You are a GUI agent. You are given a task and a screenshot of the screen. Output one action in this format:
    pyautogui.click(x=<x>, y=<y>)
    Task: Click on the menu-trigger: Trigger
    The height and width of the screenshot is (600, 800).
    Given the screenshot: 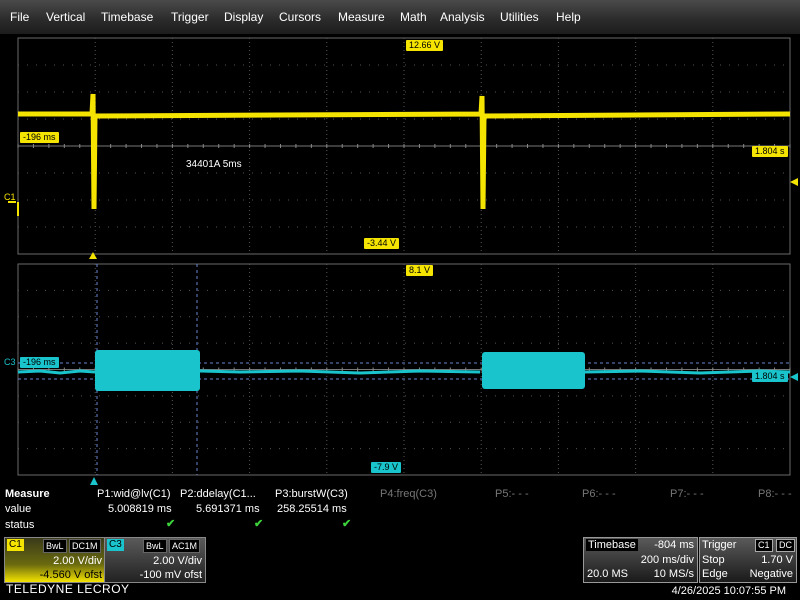 What is the action you would take?
    pyautogui.click(x=190, y=17)
    